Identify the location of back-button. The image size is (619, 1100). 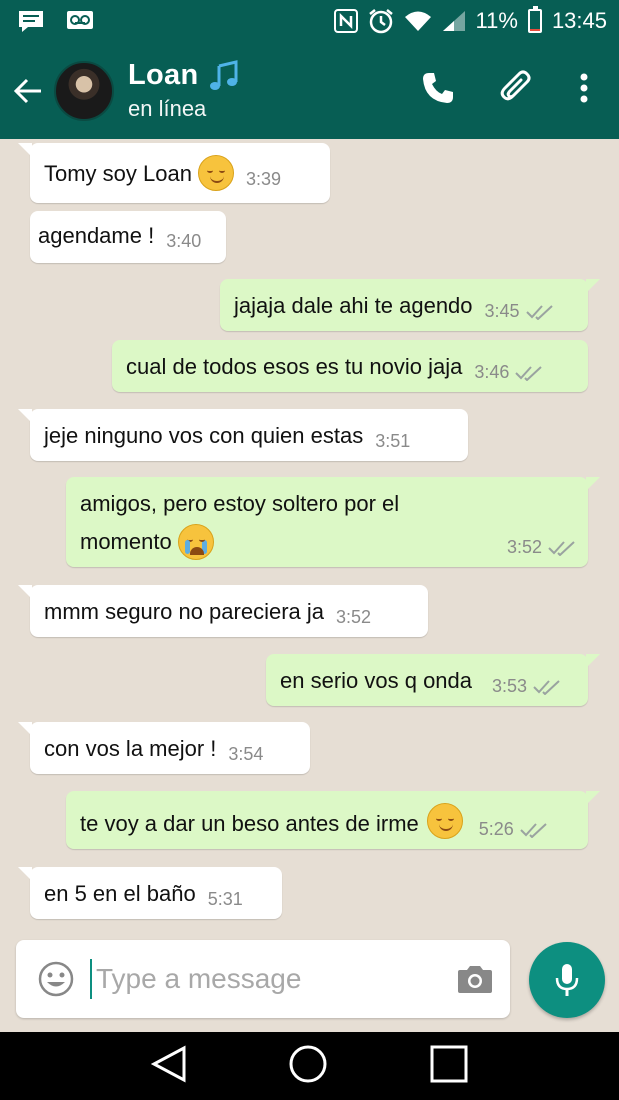
(28, 91).